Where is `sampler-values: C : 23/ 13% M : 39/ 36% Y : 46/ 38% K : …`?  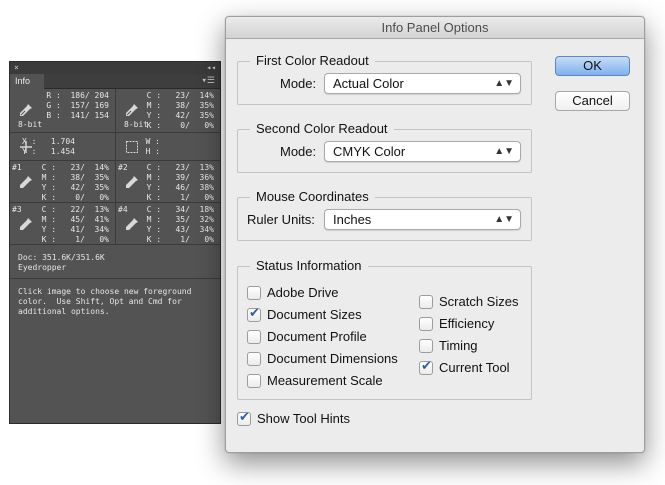 sampler-values: C : 23/ 13% M : 39/ 36% Y : 46/ 38% K : … is located at coordinates (180, 182).